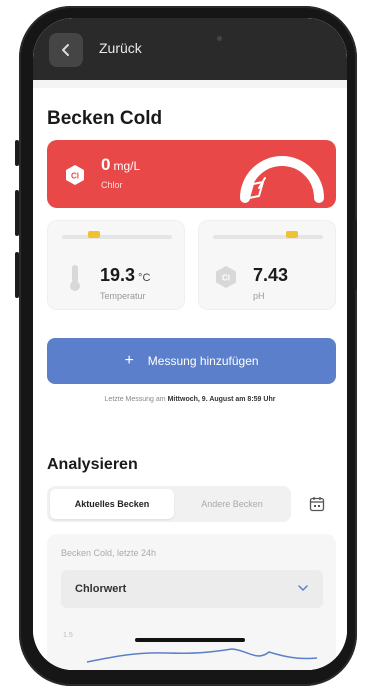  Describe the element at coordinates (127, 166) in the screenshot. I see `chlor-unit: mg/L` at that location.